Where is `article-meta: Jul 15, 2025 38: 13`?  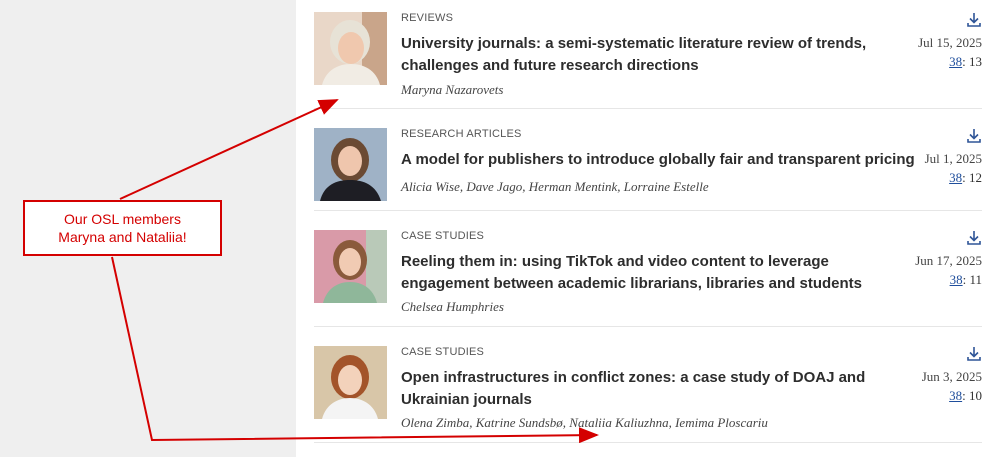 article-meta: Jul 15, 2025 38: 13 is located at coordinates (937, 41).